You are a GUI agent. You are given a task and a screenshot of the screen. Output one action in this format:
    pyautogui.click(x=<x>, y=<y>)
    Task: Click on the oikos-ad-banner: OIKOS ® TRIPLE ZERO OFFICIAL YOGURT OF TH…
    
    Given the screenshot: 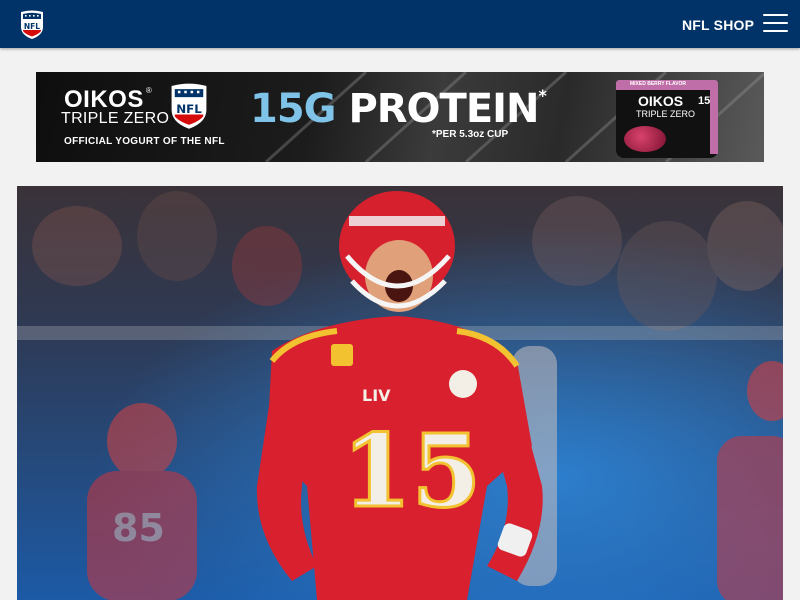 What is the action you would take?
    pyautogui.click(x=400, y=117)
    